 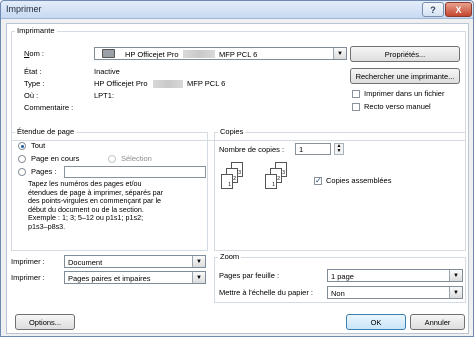 I want to click on scale-label: Mettre à l'échelle du papier :, so click(x=266, y=292).